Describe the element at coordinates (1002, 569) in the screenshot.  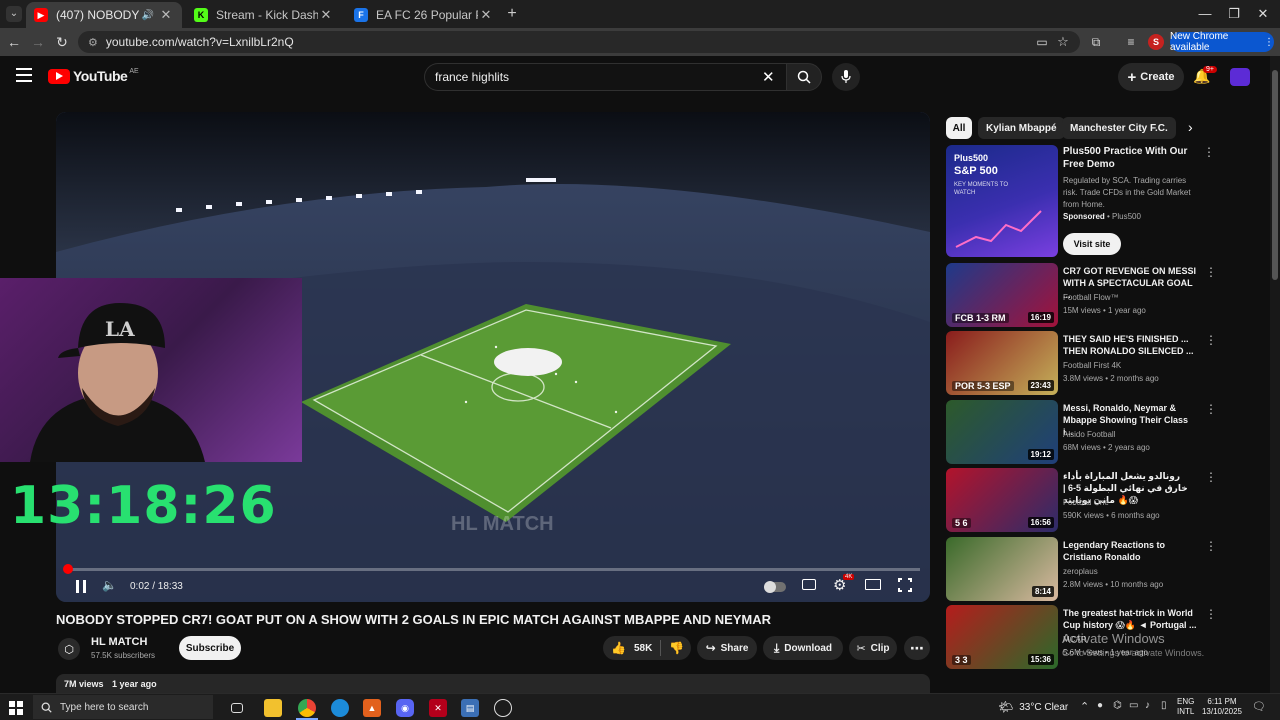
I see `video-thumbnail: 8:14` at that location.